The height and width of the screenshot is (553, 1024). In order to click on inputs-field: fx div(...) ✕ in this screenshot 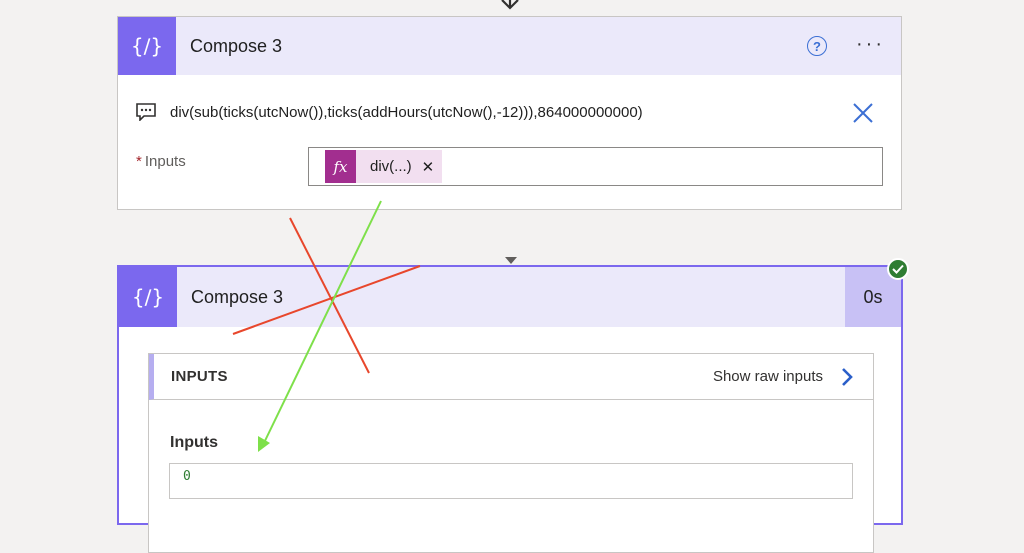, I will do `click(595, 166)`.